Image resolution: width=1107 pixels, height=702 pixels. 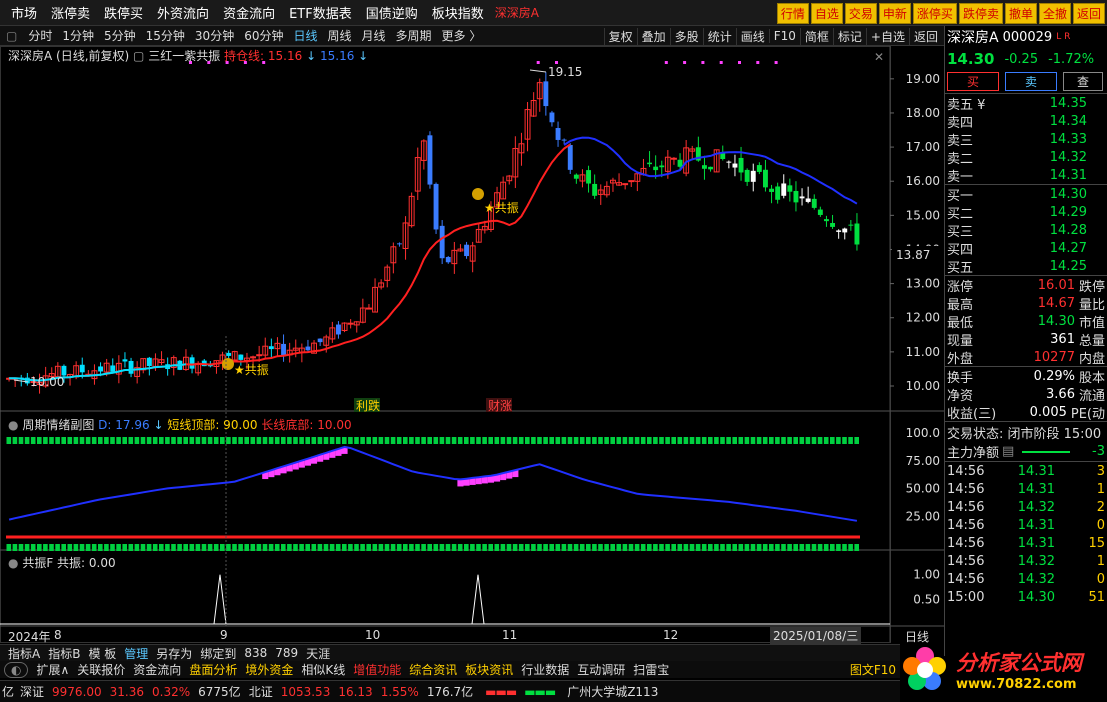 I want to click on period-monthly: 月线, so click(x=374, y=35).